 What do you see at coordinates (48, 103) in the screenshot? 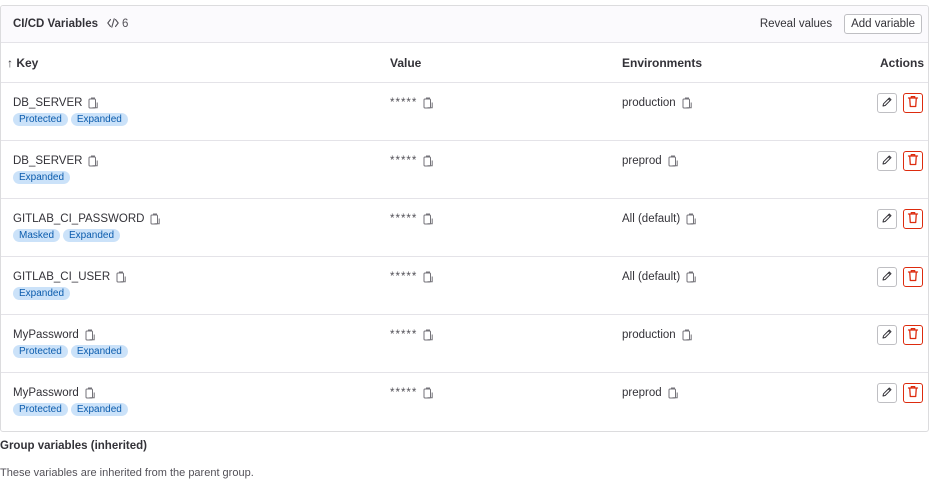
I see `variable-key: DB_SERVER` at bounding box center [48, 103].